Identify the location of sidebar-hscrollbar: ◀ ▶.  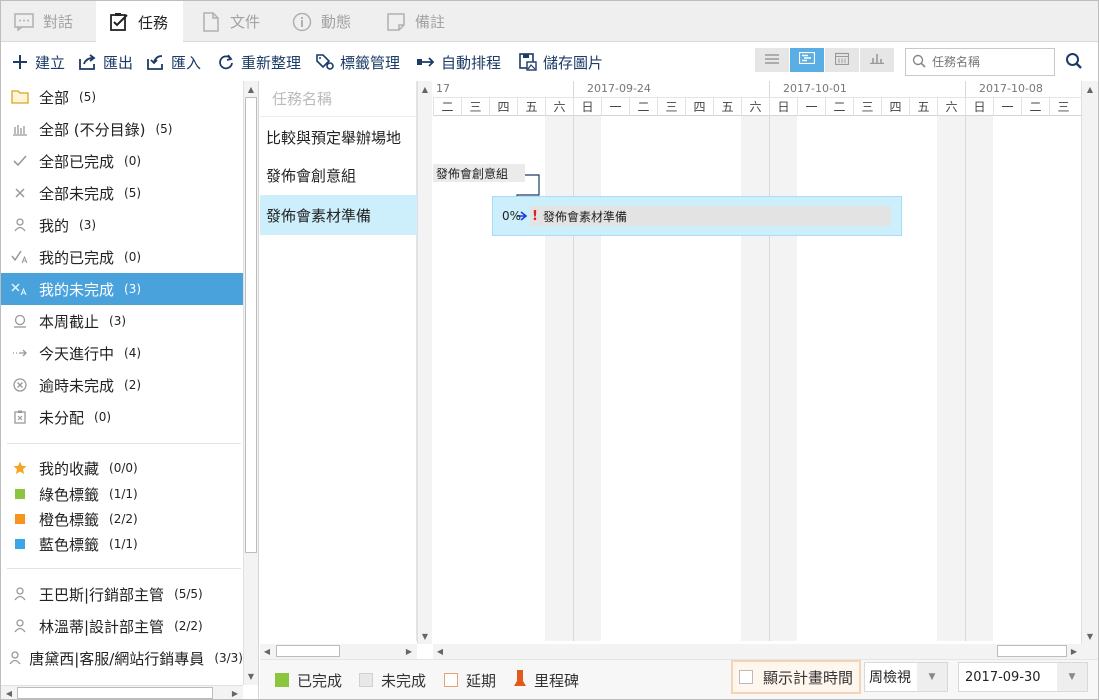
(122, 692).